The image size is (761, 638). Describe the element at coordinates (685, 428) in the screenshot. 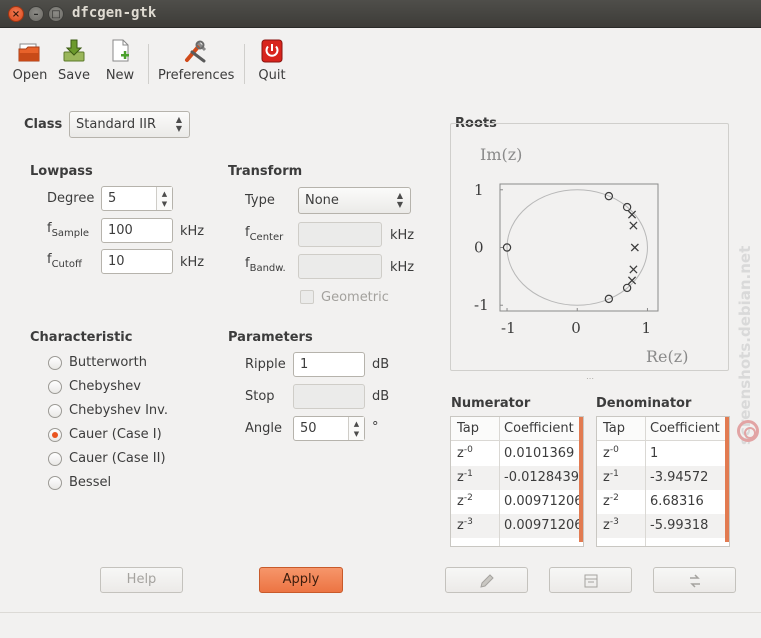

I see `denominator-coef-header: Coefficient` at that location.